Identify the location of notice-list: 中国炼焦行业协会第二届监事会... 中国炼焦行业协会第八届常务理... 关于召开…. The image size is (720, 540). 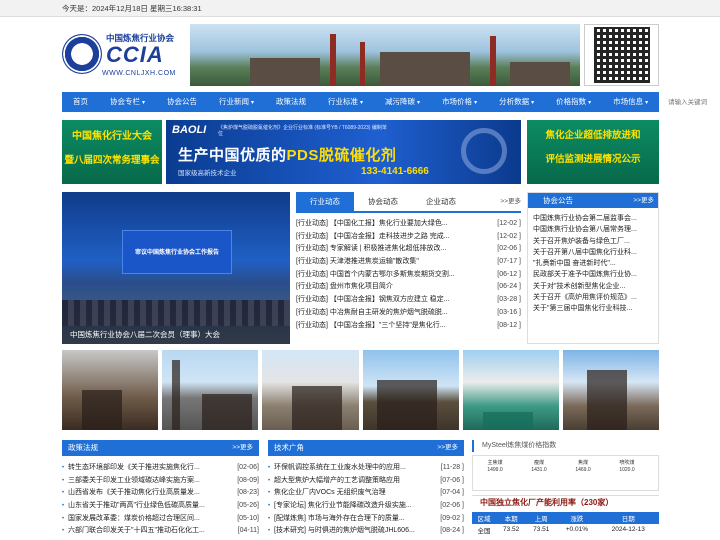
(593, 261).